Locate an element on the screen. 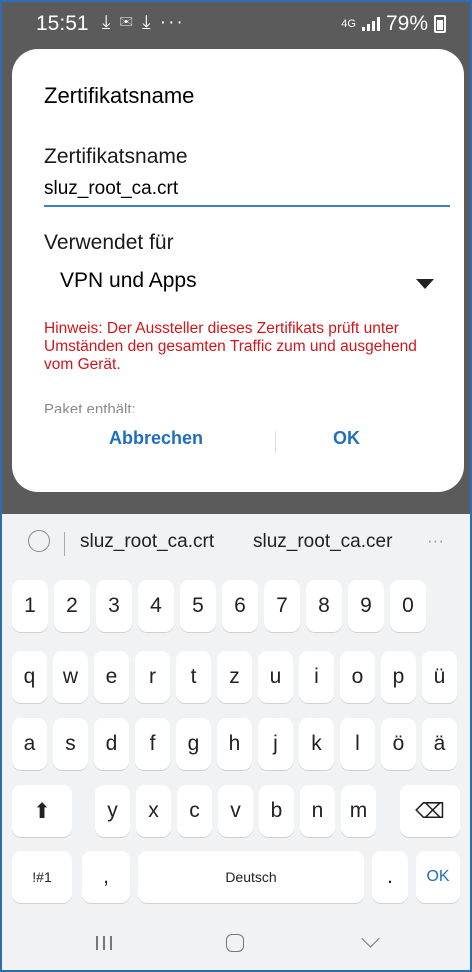 The height and width of the screenshot is (972, 472). used-for-label: Verwendet für is located at coordinates (109, 242).